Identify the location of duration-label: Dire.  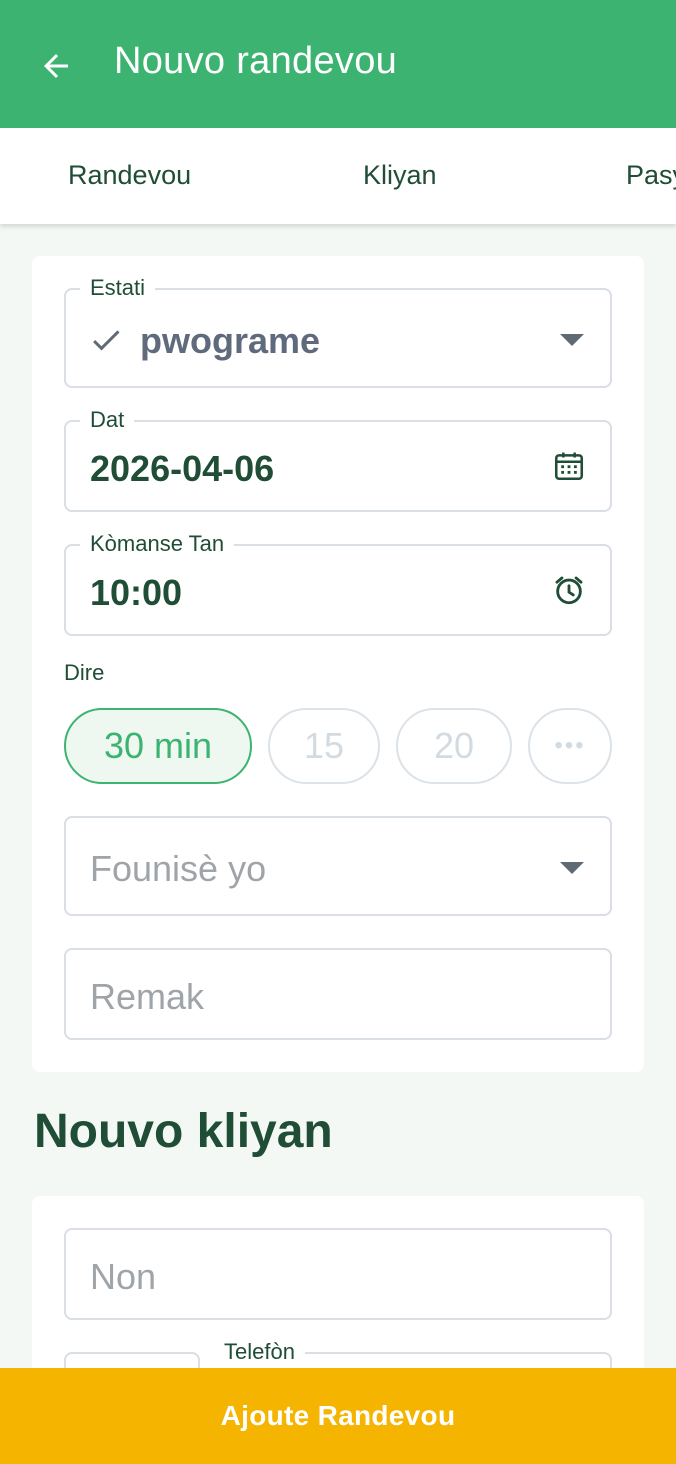
(84, 672).